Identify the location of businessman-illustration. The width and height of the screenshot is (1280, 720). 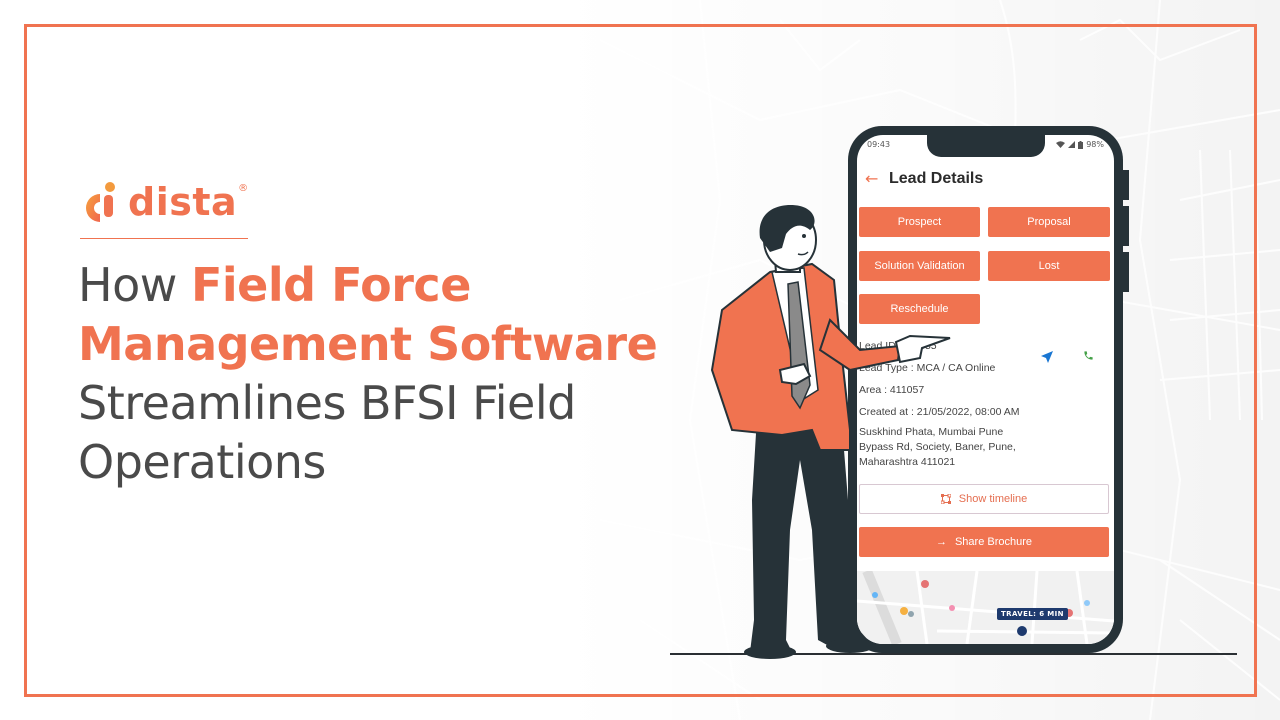
(830, 432).